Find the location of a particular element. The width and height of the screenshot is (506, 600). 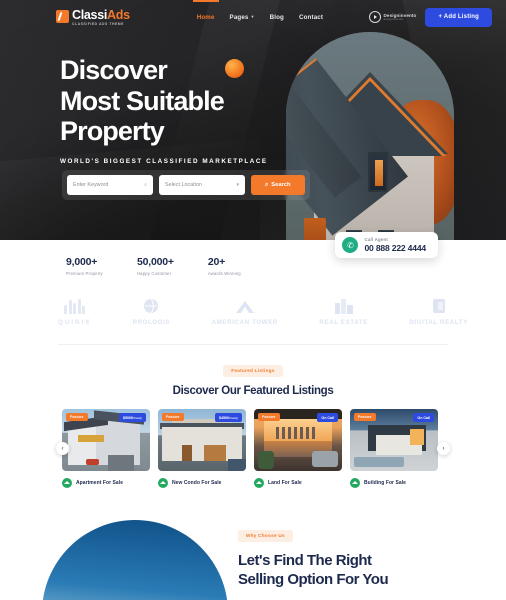

brand-american-tower: AMERICAN TOWER is located at coordinates (245, 312).